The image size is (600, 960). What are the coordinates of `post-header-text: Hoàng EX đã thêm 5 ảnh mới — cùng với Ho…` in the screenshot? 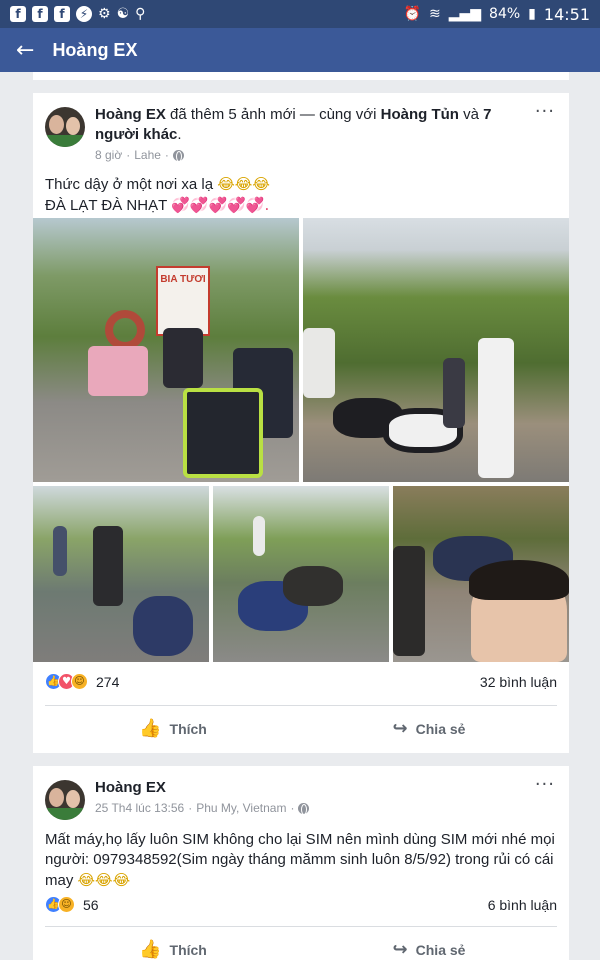 It's located at (326, 133).